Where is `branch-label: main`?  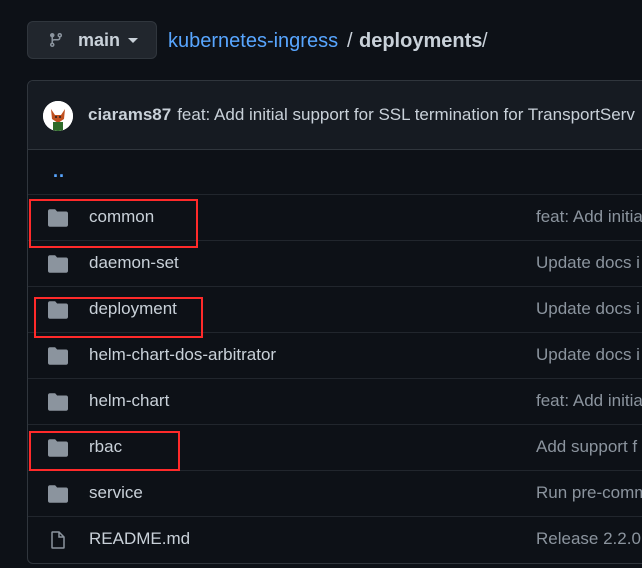
branch-label: main is located at coordinates (99, 40).